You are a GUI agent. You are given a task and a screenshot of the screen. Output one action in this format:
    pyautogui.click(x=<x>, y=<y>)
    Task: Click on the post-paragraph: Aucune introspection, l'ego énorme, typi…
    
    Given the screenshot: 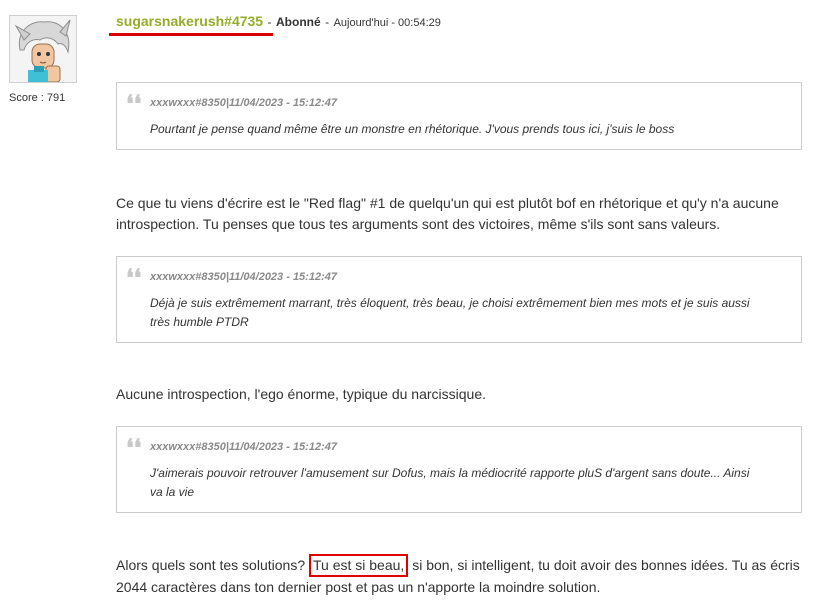 What is the action you would take?
    pyautogui.click(x=301, y=394)
    